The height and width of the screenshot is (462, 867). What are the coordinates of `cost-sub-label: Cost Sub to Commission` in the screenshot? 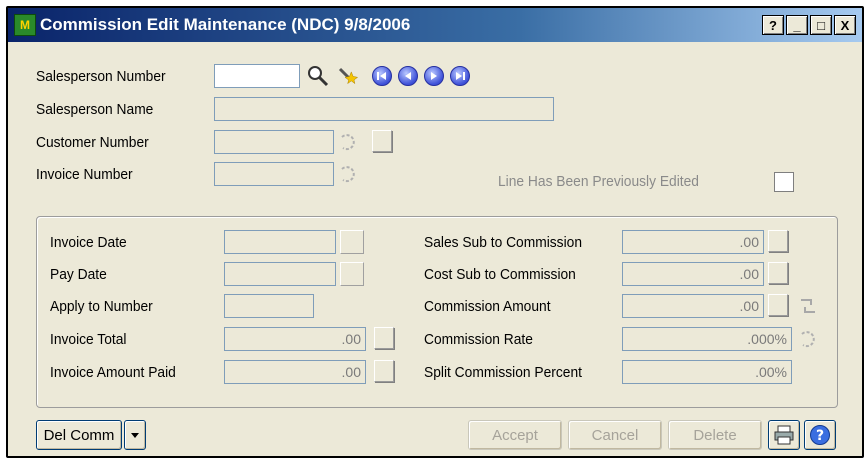 It's located at (500, 274).